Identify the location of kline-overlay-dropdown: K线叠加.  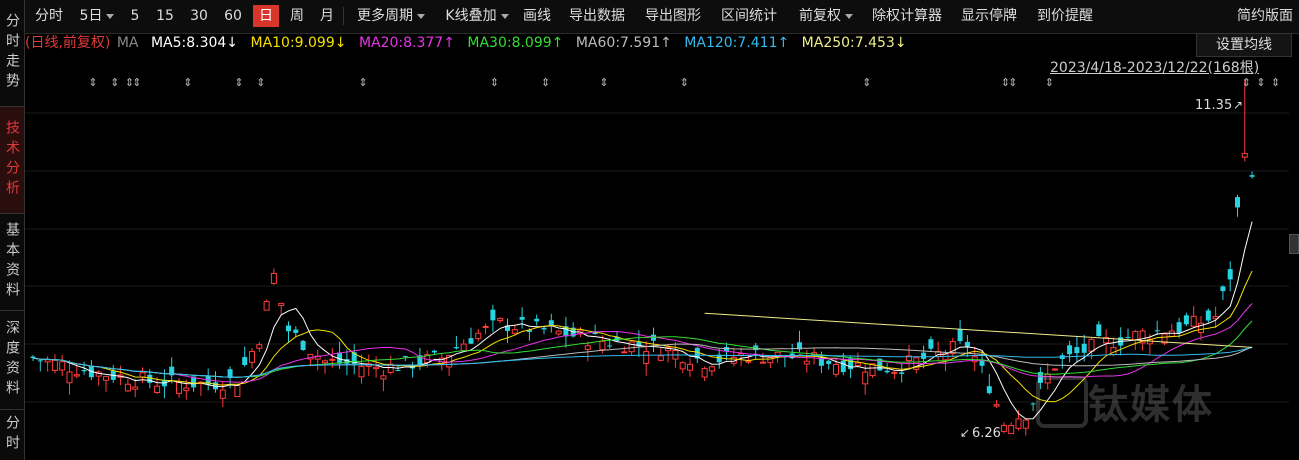
(477, 16).